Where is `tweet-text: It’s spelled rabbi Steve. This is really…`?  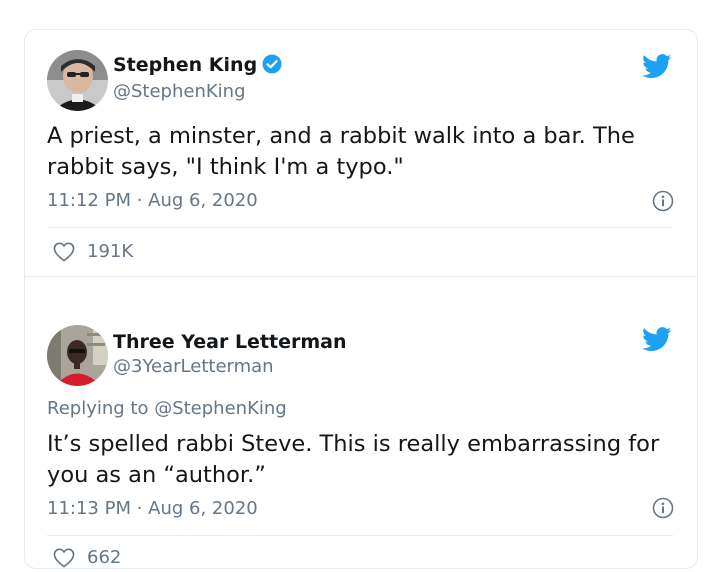
tweet-text: It’s spelled rabbi Steve. This is really… is located at coordinates (353, 459).